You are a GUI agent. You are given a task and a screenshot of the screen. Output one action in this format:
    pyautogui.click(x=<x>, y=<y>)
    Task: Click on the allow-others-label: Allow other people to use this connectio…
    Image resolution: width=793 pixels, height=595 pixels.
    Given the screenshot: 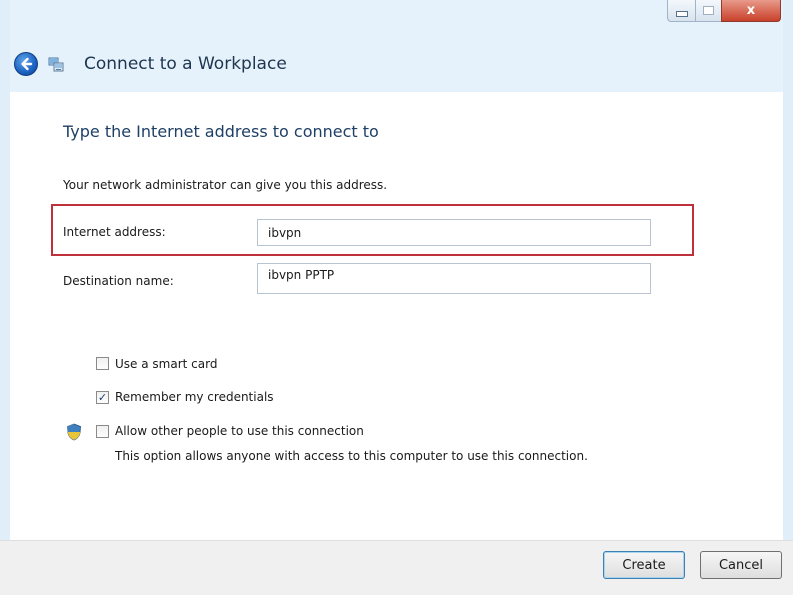 What is the action you would take?
    pyautogui.click(x=239, y=431)
    